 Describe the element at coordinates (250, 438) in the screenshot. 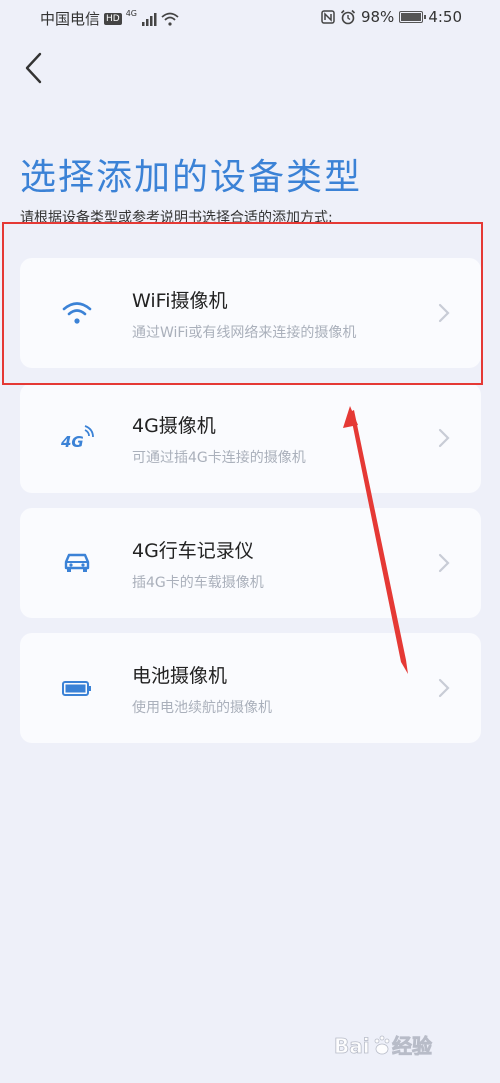

I see `device-card-4g-camera: 4G 4G摄像机 可通过插4G卡连接的摄像机` at that location.